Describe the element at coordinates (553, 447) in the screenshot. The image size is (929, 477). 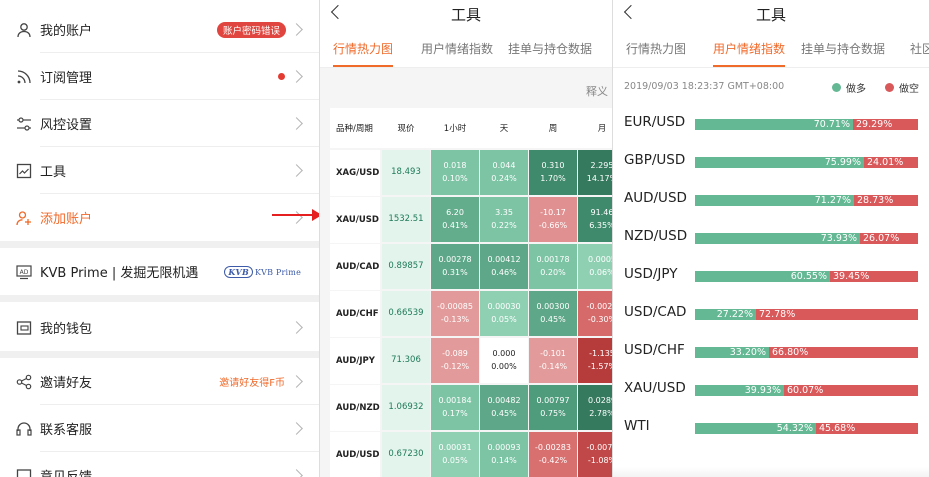
I see `heatmap-cell-change: -0.00283` at that location.